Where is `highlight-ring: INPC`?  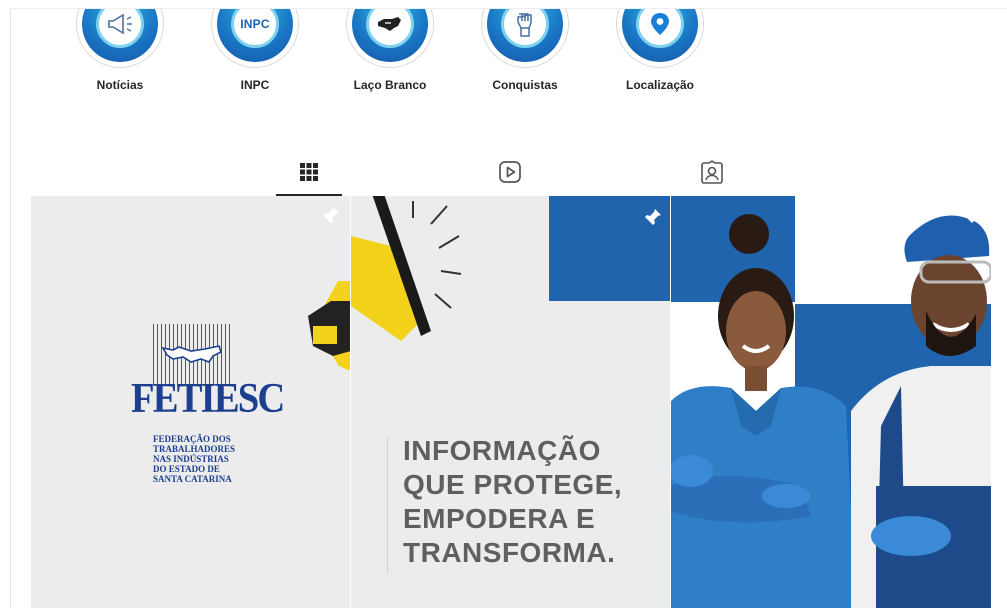 highlight-ring: INPC is located at coordinates (255, 38).